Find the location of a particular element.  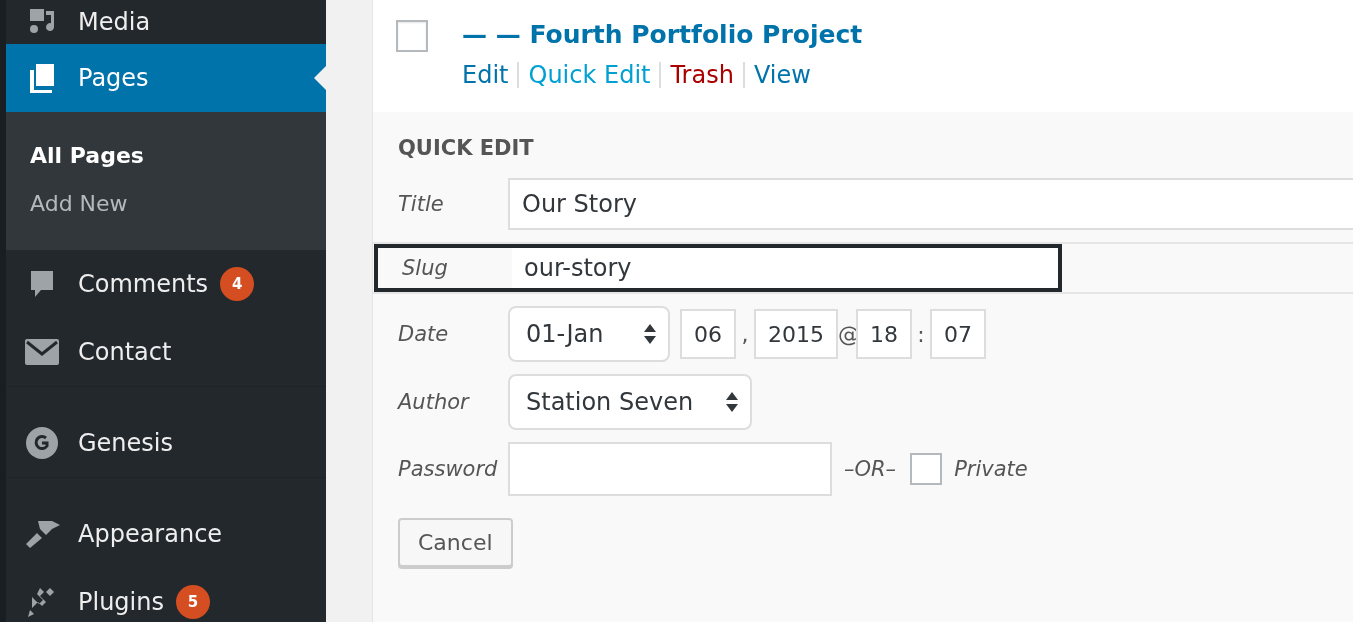

menu-item: Media is located at coordinates (166, 22).